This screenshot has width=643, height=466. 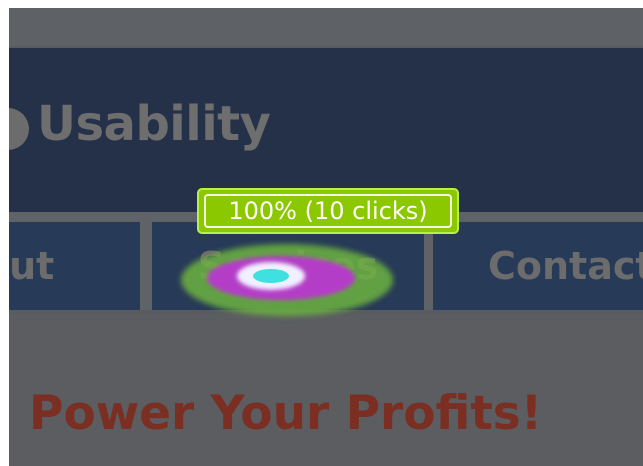 I want to click on nav-item-label: Contact, so click(x=565, y=266).